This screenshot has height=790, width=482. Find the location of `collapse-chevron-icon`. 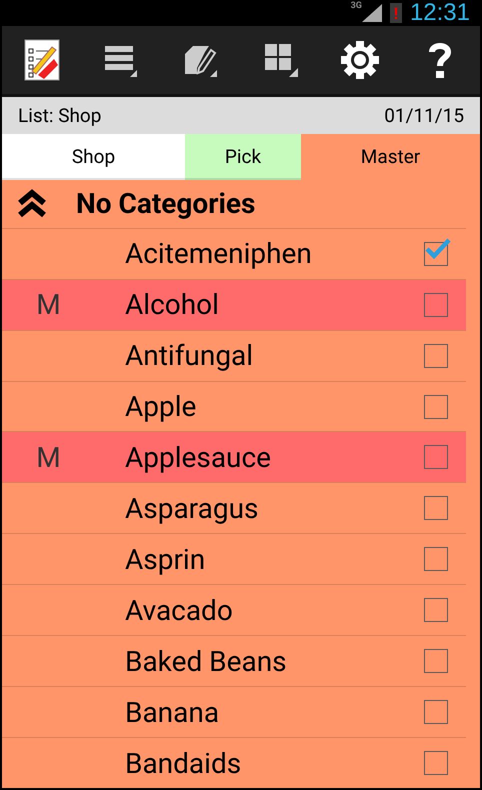

collapse-chevron-icon is located at coordinates (32, 203).